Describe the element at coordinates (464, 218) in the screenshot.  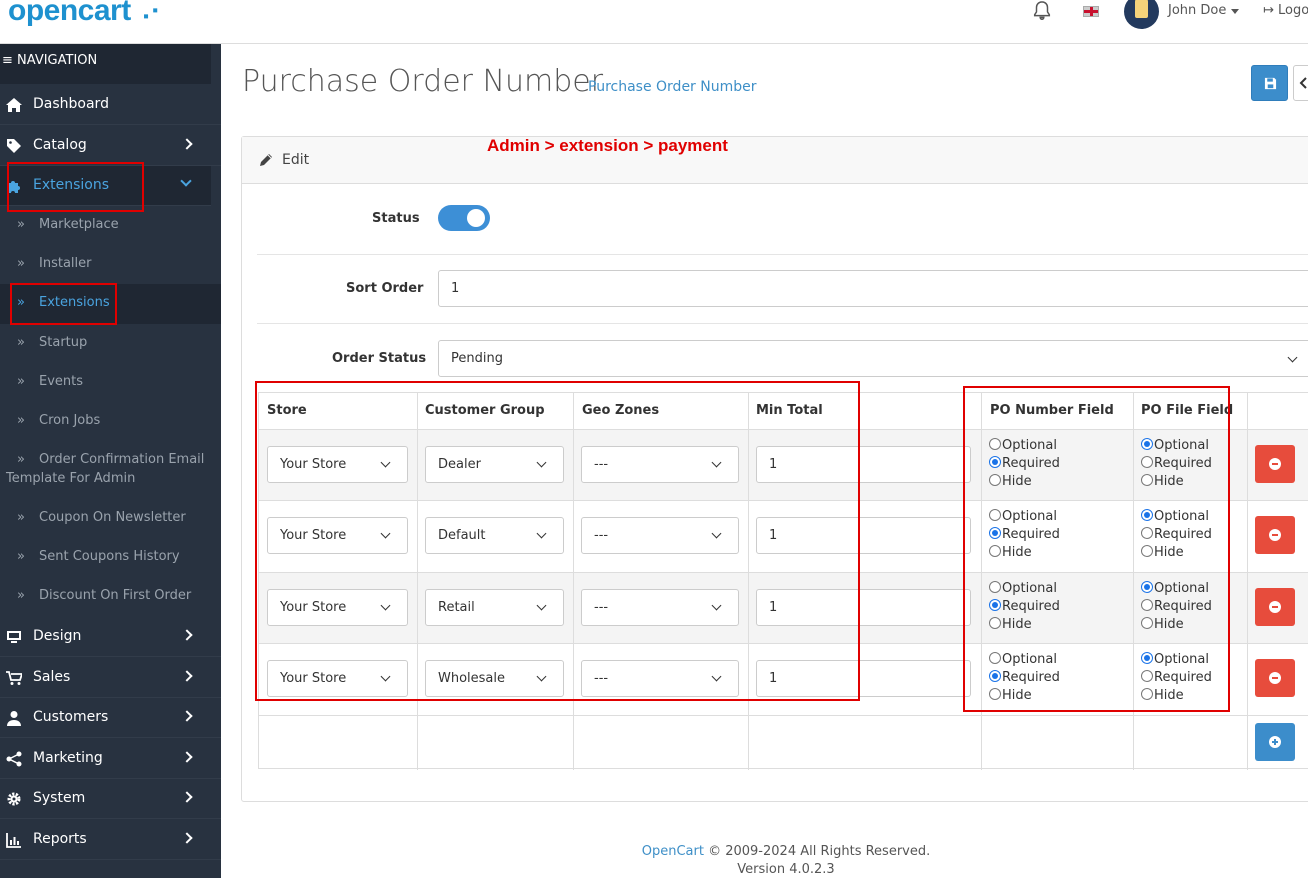
I see `status-toggle` at that location.